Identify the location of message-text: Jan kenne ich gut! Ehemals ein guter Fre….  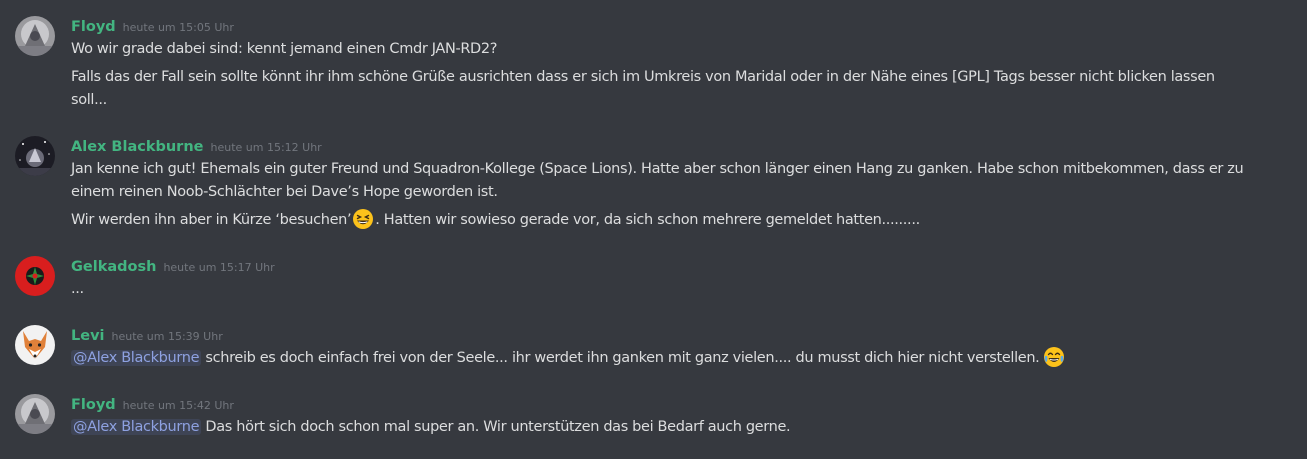
(657, 169).